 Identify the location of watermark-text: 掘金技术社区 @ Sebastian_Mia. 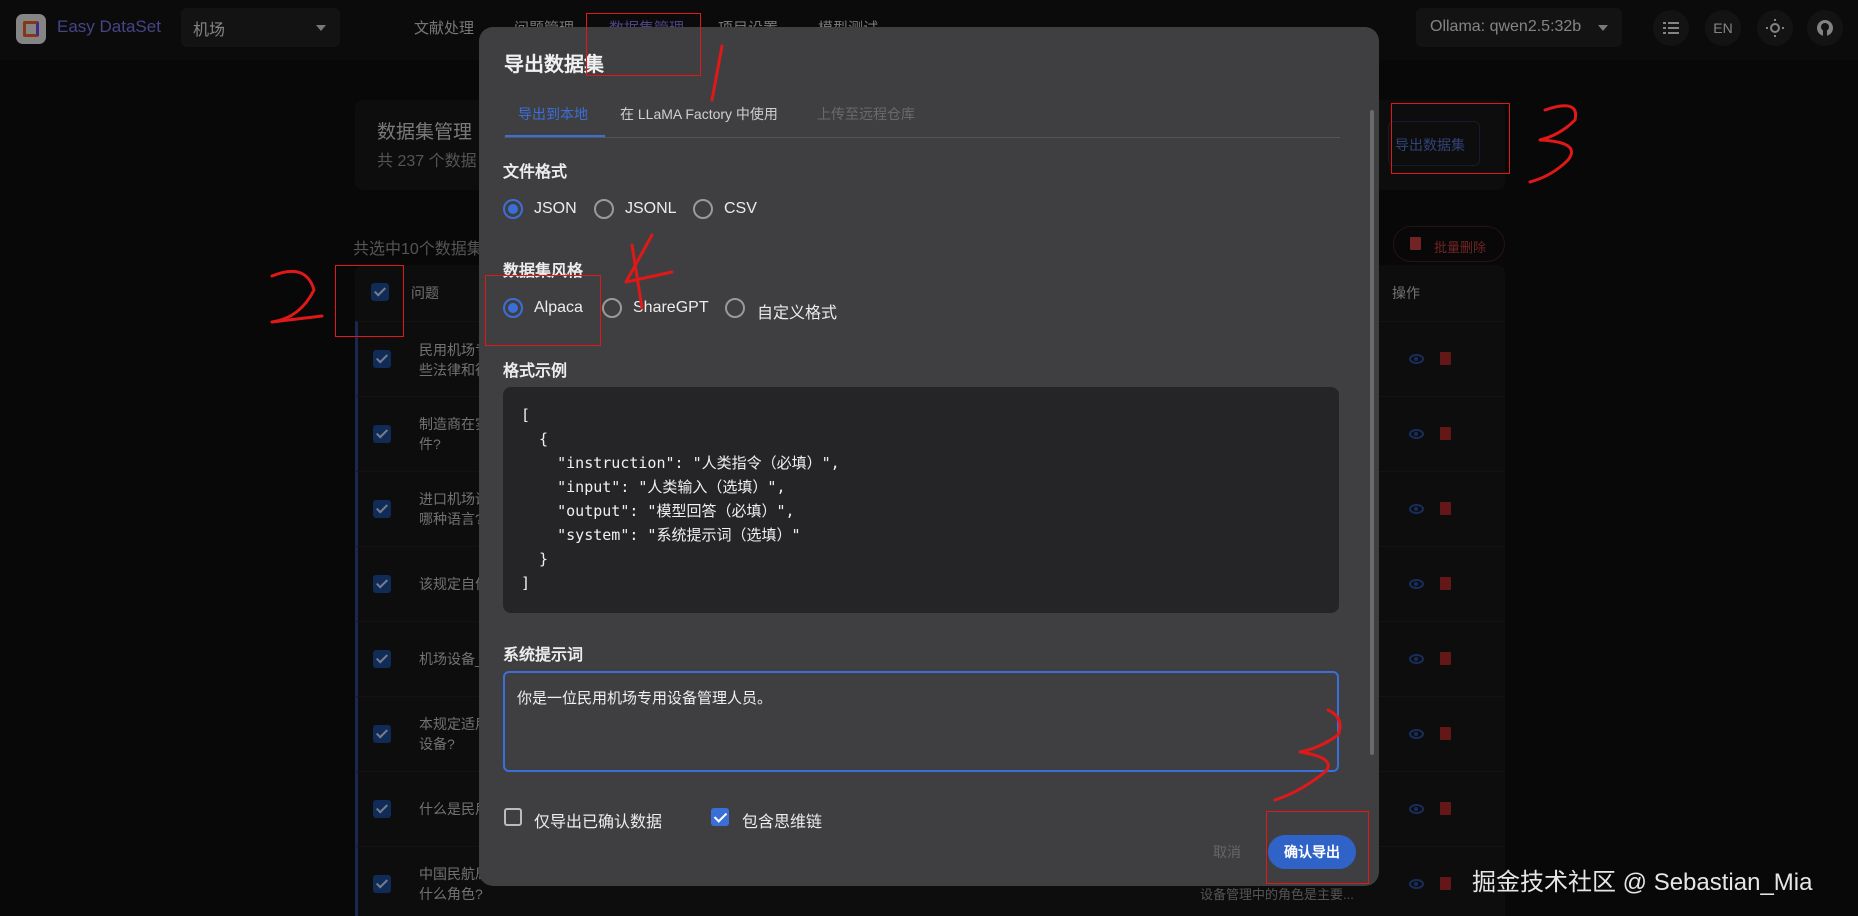
(1642, 882).